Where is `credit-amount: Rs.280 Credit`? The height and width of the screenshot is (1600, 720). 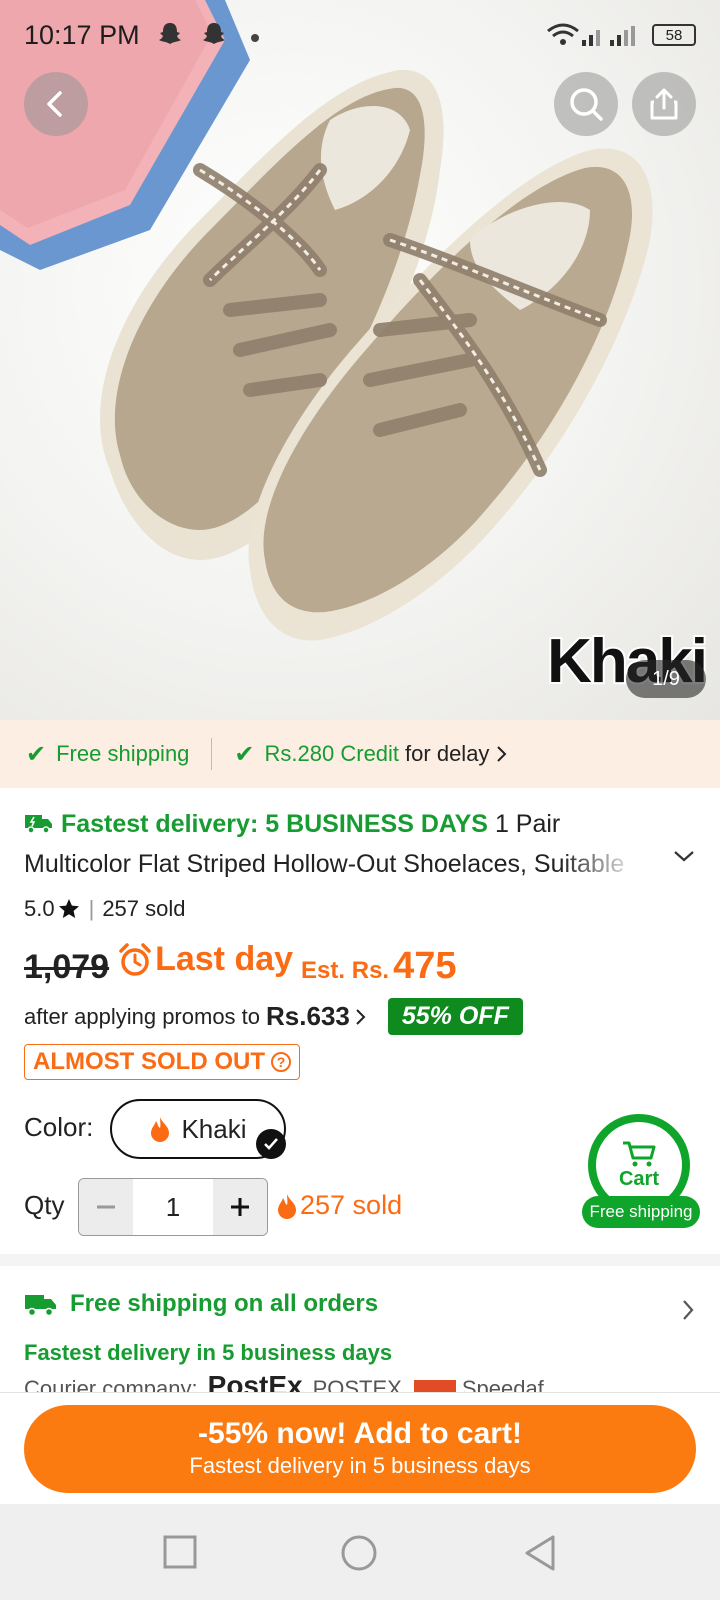
credit-amount: Rs.280 Credit is located at coordinates (332, 753).